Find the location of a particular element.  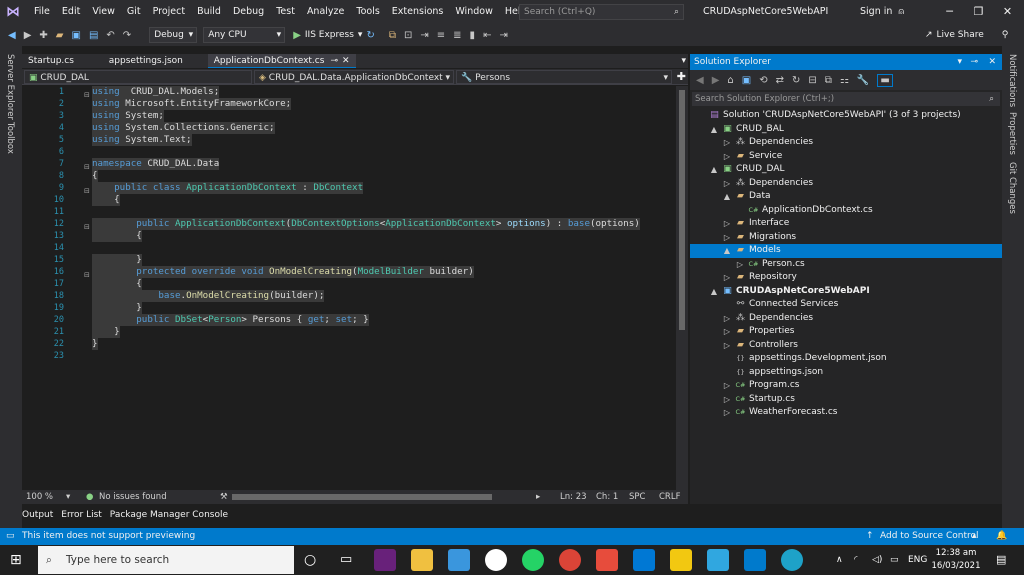

forward-icon: ▶ is located at coordinates (716, 80).